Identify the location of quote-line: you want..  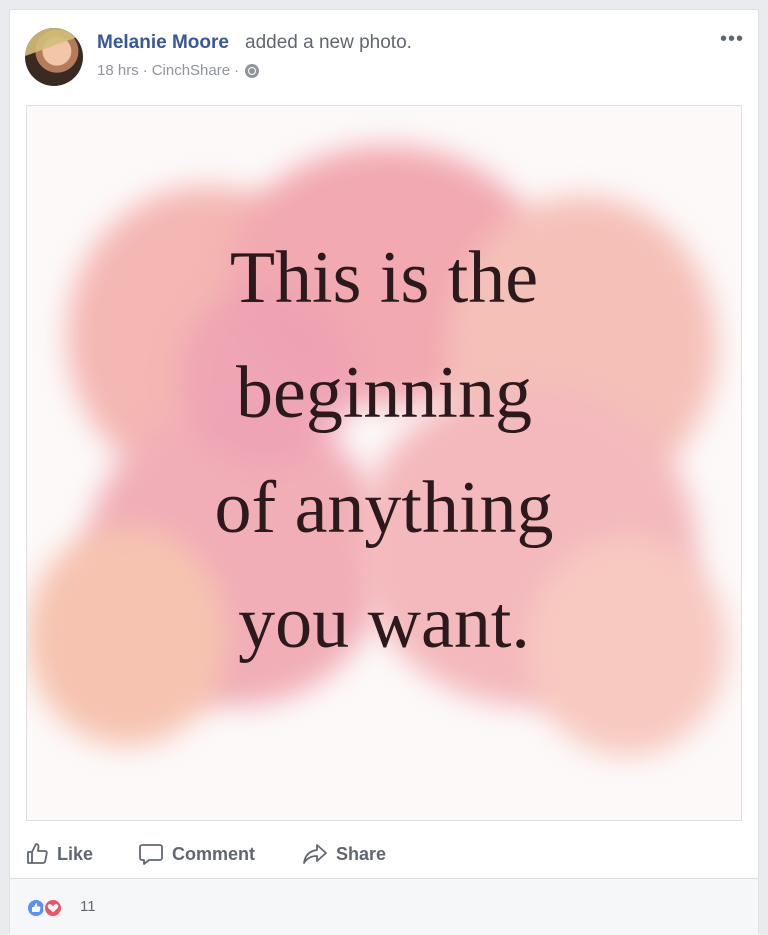
(384, 623).